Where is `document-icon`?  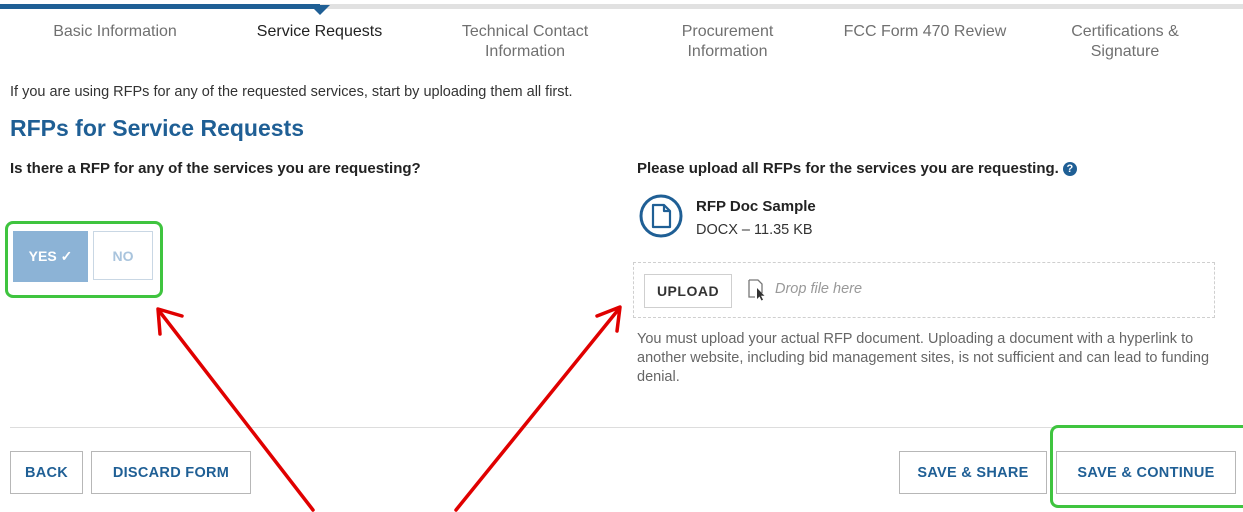 document-icon is located at coordinates (661, 216).